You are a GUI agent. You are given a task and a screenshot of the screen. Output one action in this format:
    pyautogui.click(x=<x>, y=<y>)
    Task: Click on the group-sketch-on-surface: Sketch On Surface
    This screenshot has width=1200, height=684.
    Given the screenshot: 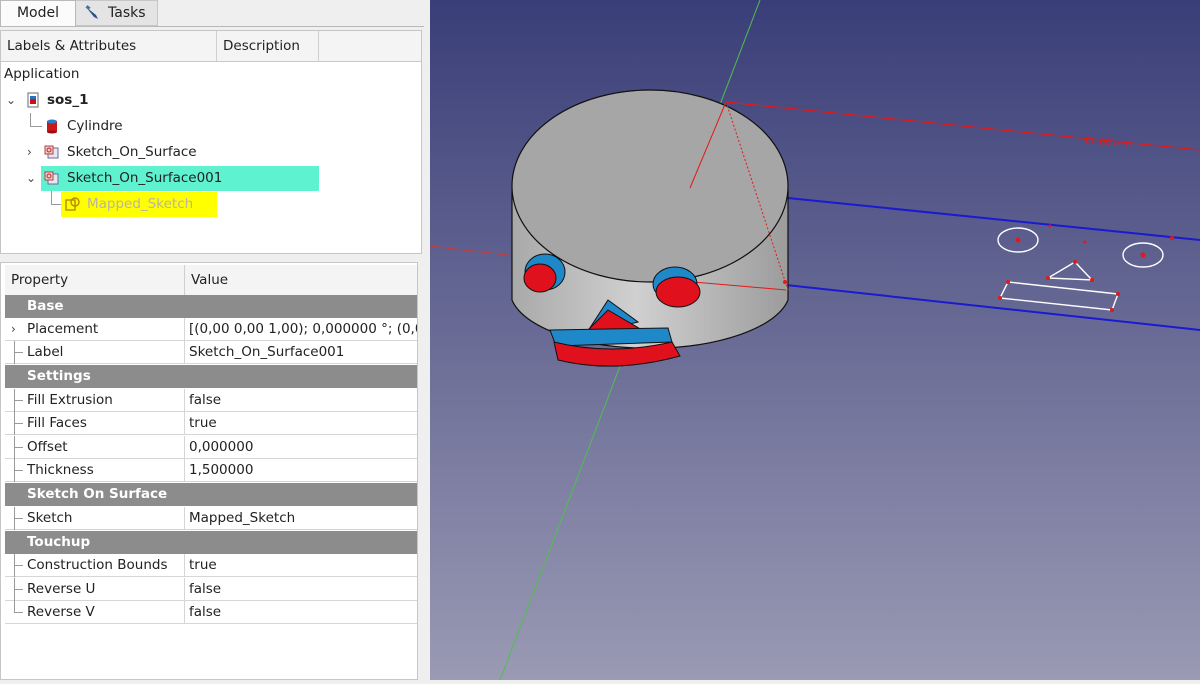 What is the action you would take?
    pyautogui.click(x=211, y=494)
    